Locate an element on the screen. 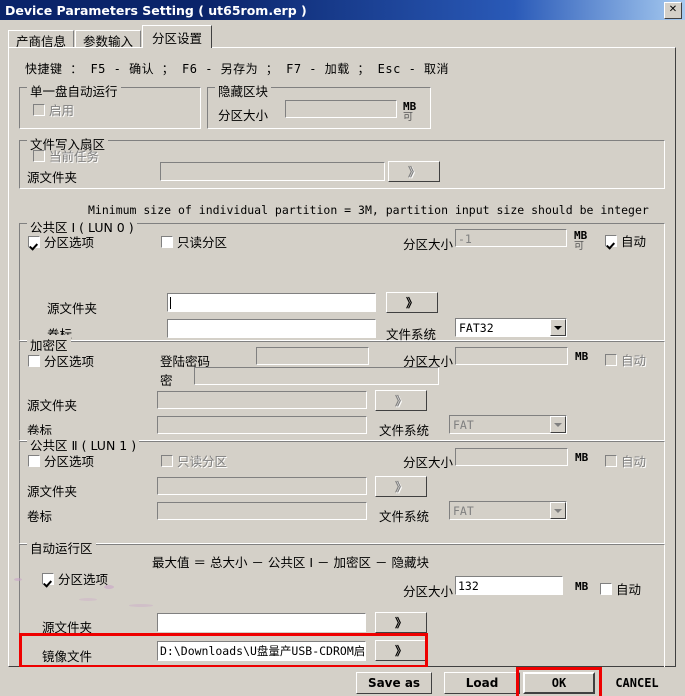 The height and width of the screenshot is (696, 685). autorun-image-browse-button: 》 is located at coordinates (401, 650).